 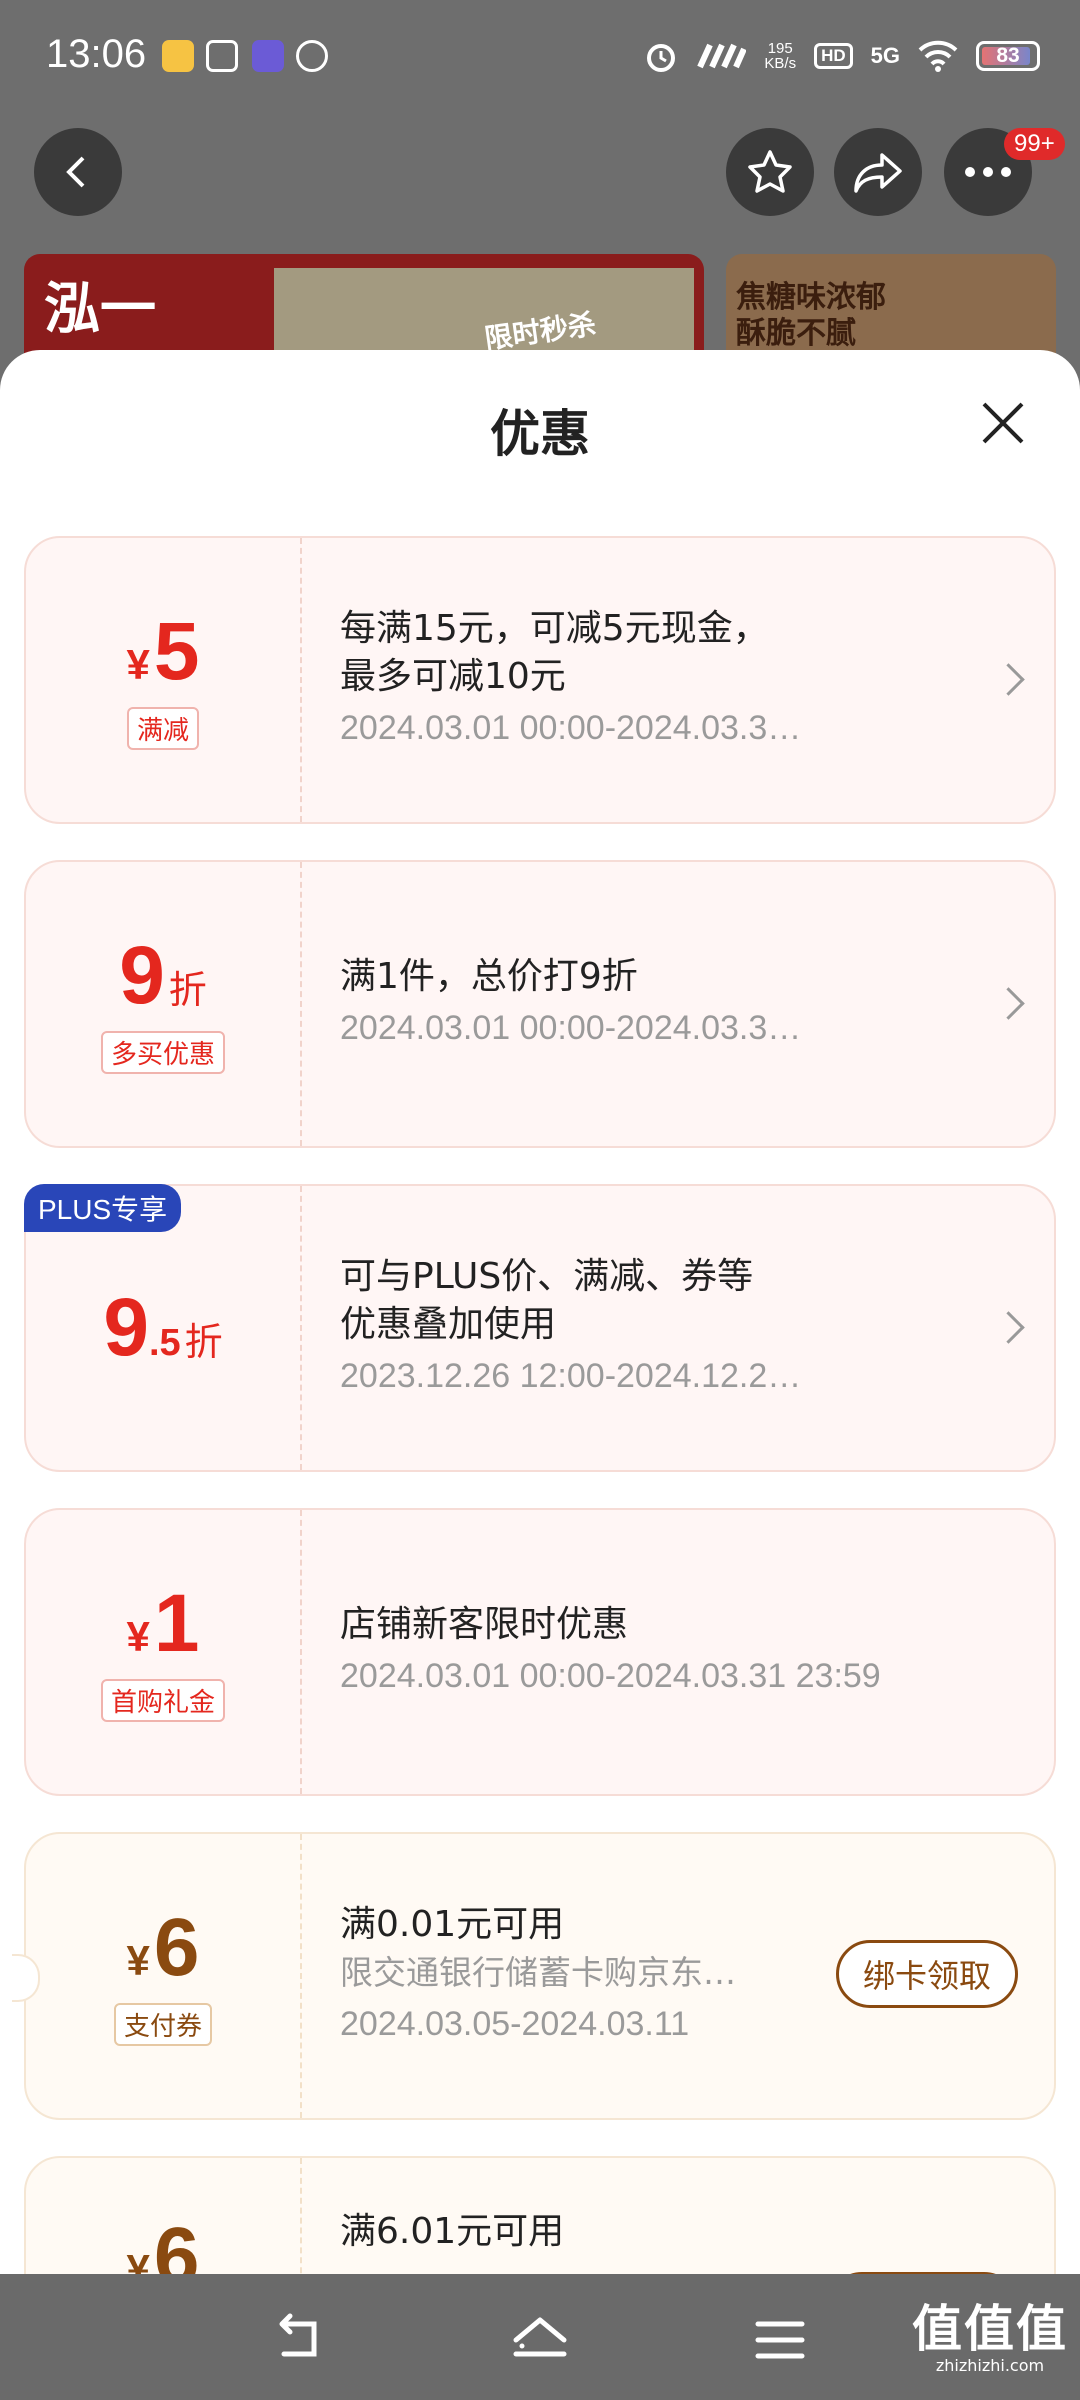 I want to click on amount-value: 1, so click(x=176, y=1623).